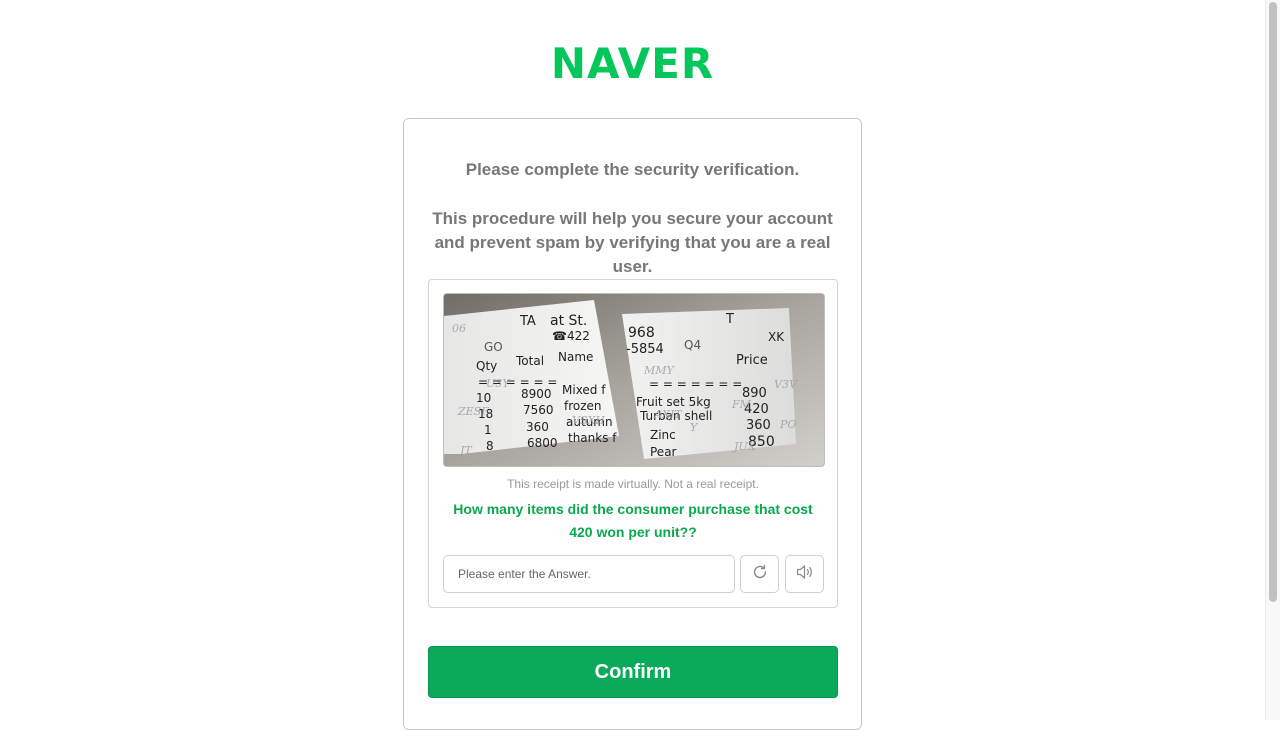 The height and width of the screenshot is (730, 1280). Describe the element at coordinates (641, 333) in the screenshot. I see `rr-h0: 968` at that location.